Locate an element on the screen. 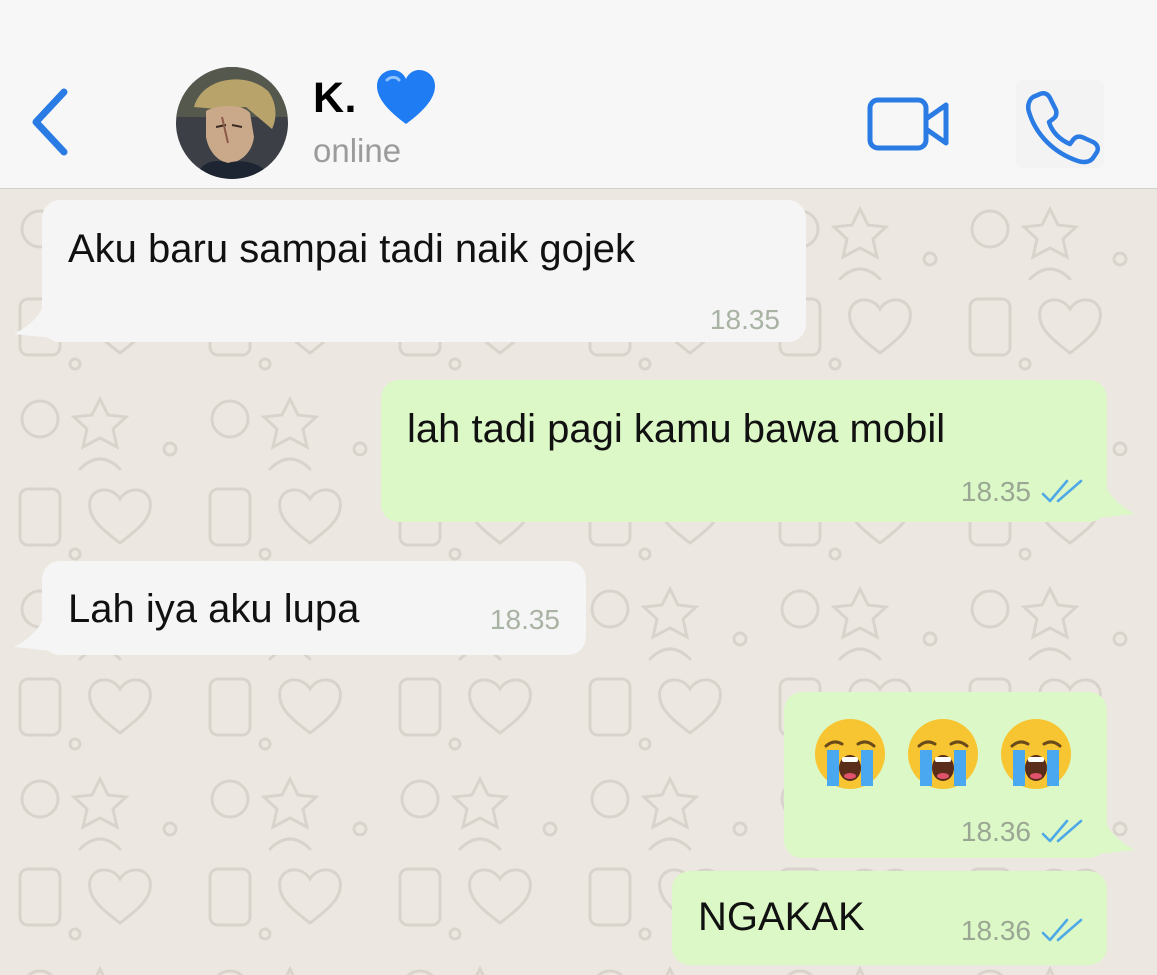 The height and width of the screenshot is (975, 1157). contact-name: K. is located at coordinates (335, 97).